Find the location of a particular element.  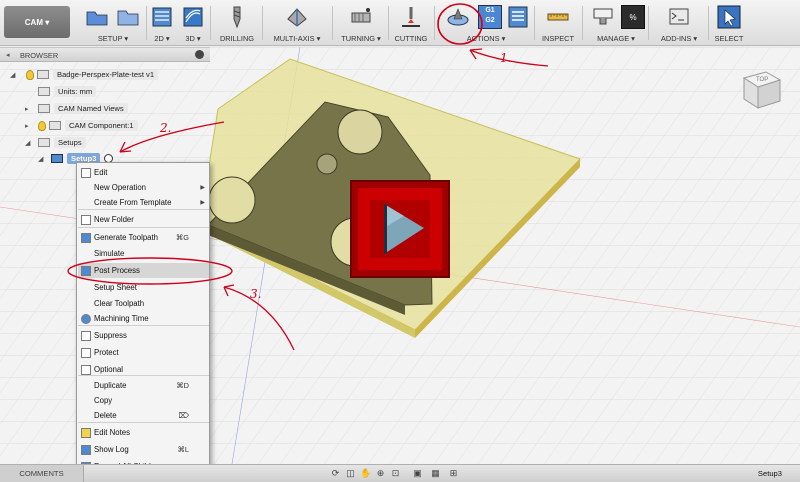

orbit-icon: ⟳ is located at coordinates (335, 473).